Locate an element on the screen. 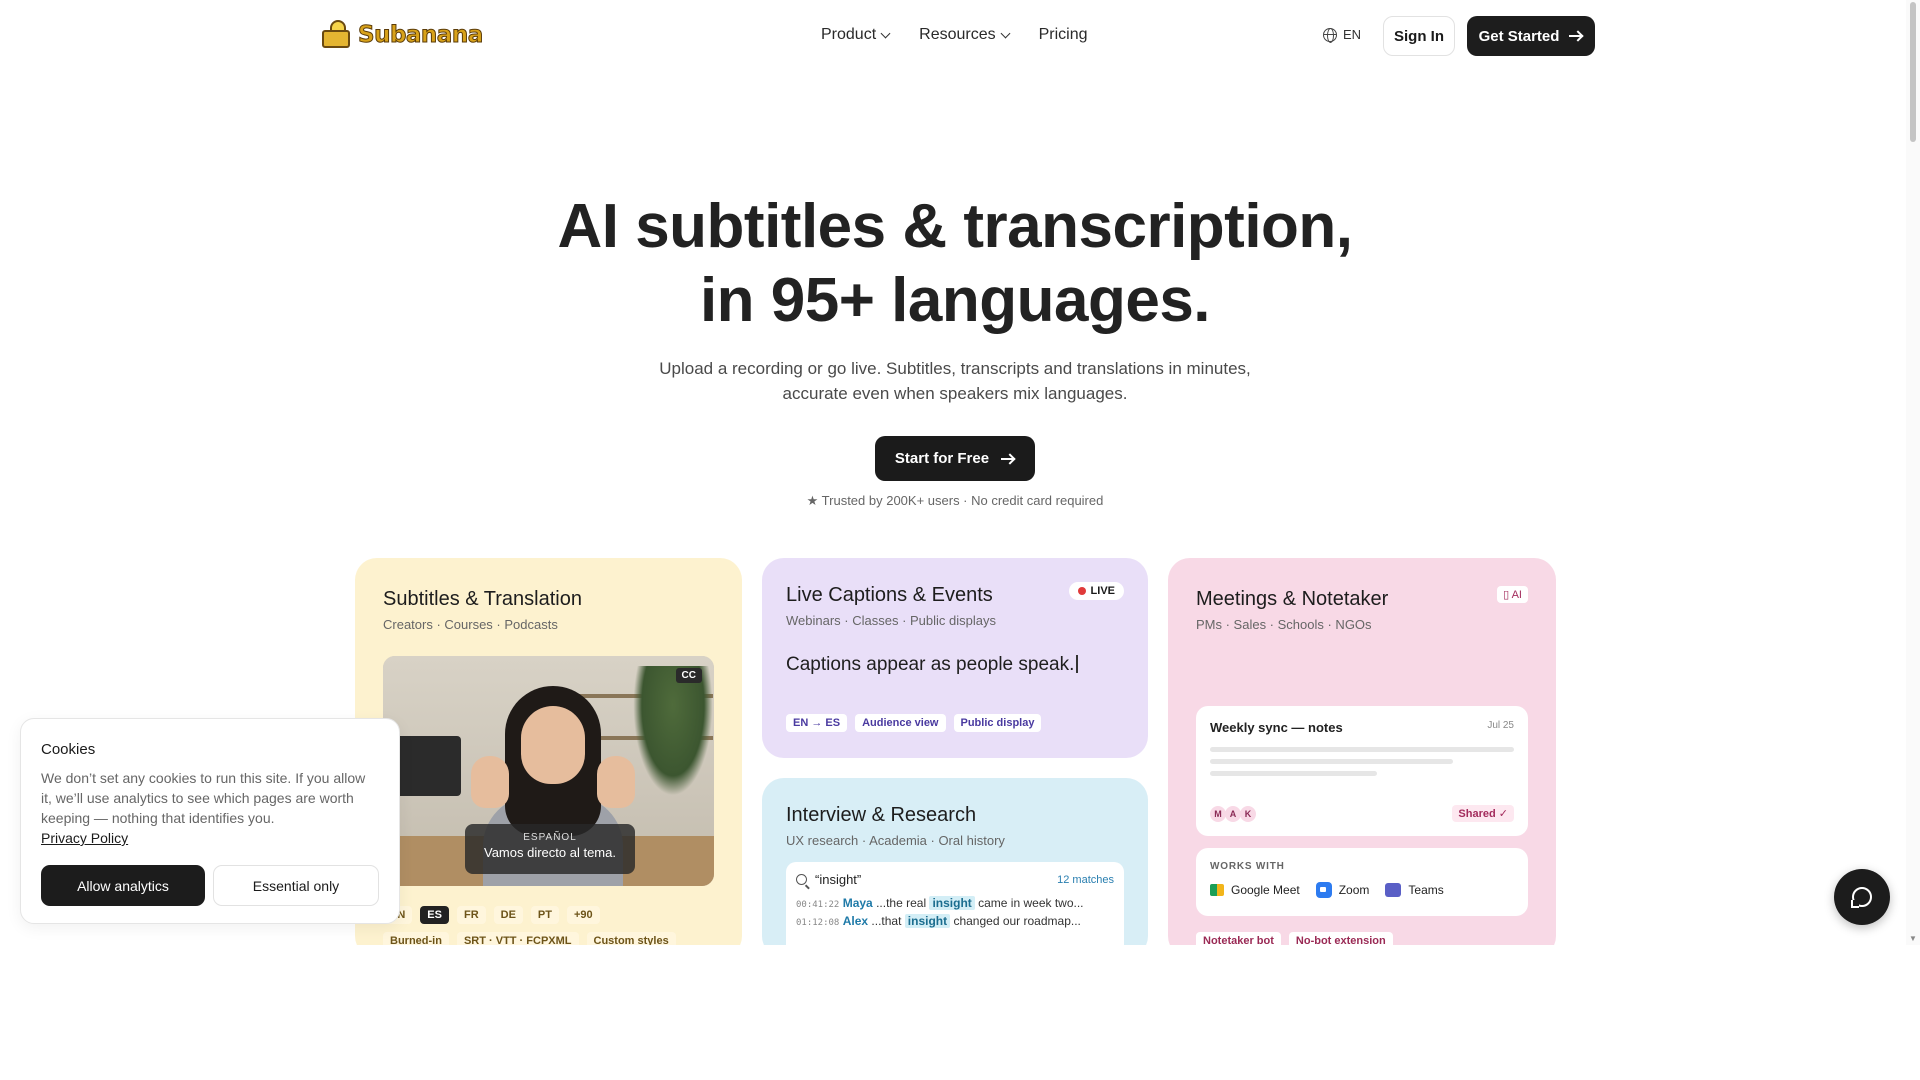 The width and height of the screenshot is (1920, 1080). ai-badge-label: AI is located at coordinates (1516, 595).